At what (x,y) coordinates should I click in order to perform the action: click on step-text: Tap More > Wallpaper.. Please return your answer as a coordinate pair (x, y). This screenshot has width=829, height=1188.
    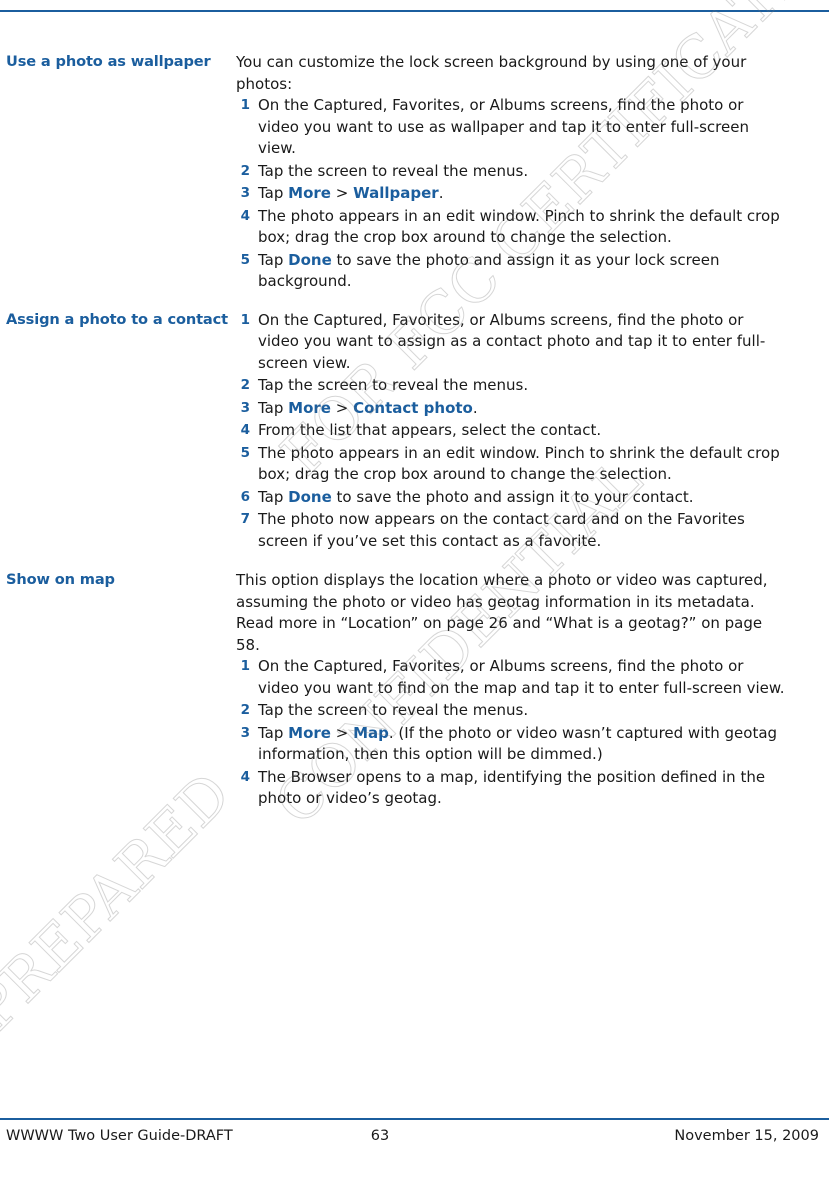
    Looking at the image, I should click on (350, 193).